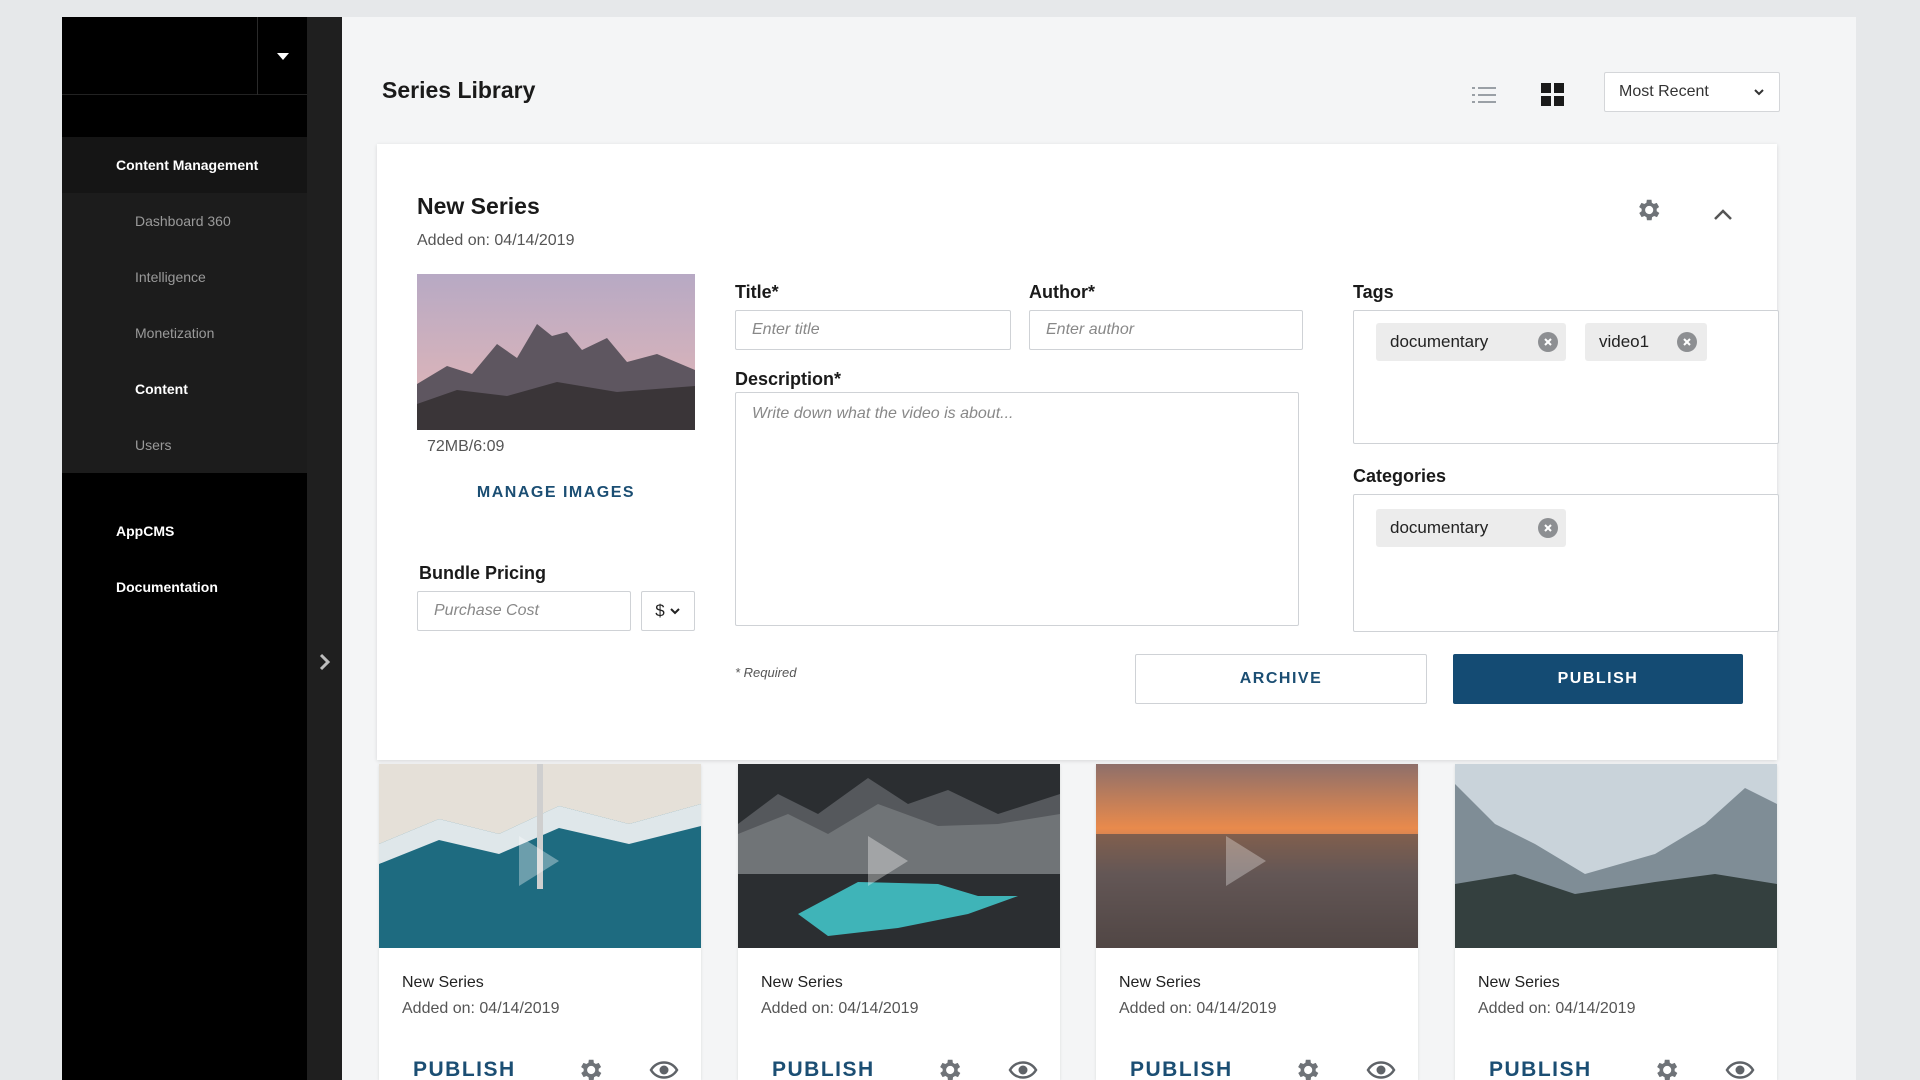 The width and height of the screenshot is (1920, 1080). Describe the element at coordinates (184, 277) in the screenshot. I see `sidebar-item-intelligence: Intelligence` at that location.